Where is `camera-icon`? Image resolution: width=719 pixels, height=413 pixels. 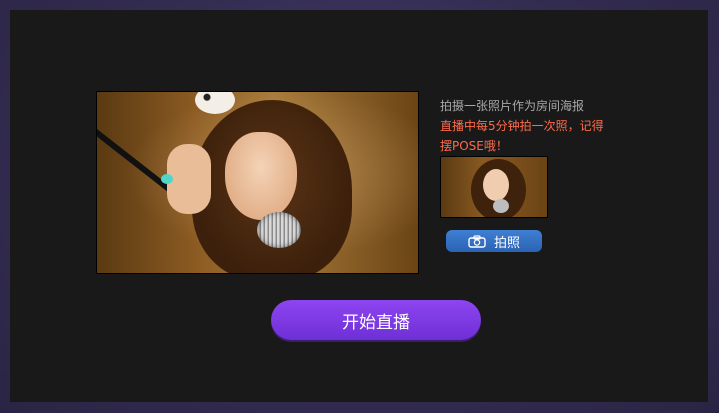
camera-icon is located at coordinates (477, 241).